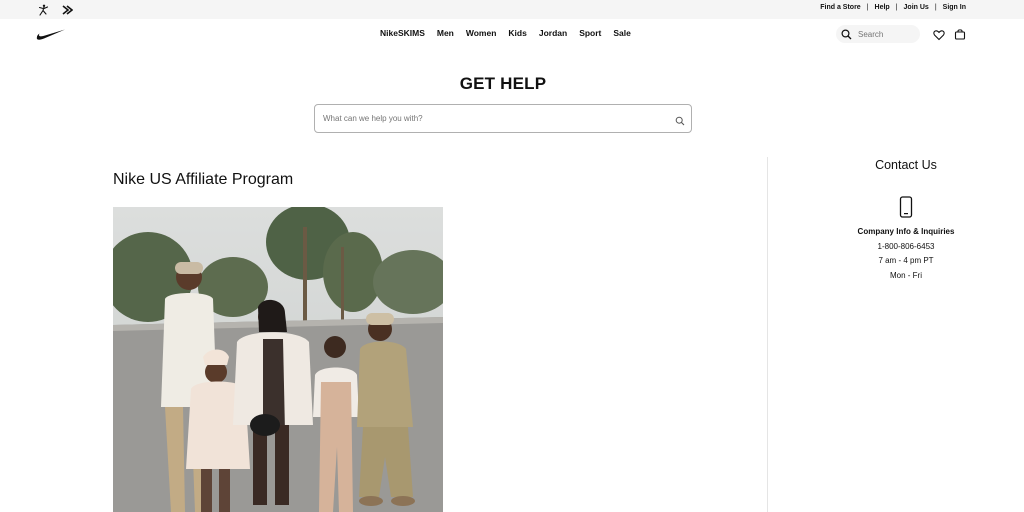 The image size is (1024, 512). Describe the element at coordinates (512, 9) in the screenshot. I see `utility-bar: Find a Store | Help | Join Us | Sign In` at that location.